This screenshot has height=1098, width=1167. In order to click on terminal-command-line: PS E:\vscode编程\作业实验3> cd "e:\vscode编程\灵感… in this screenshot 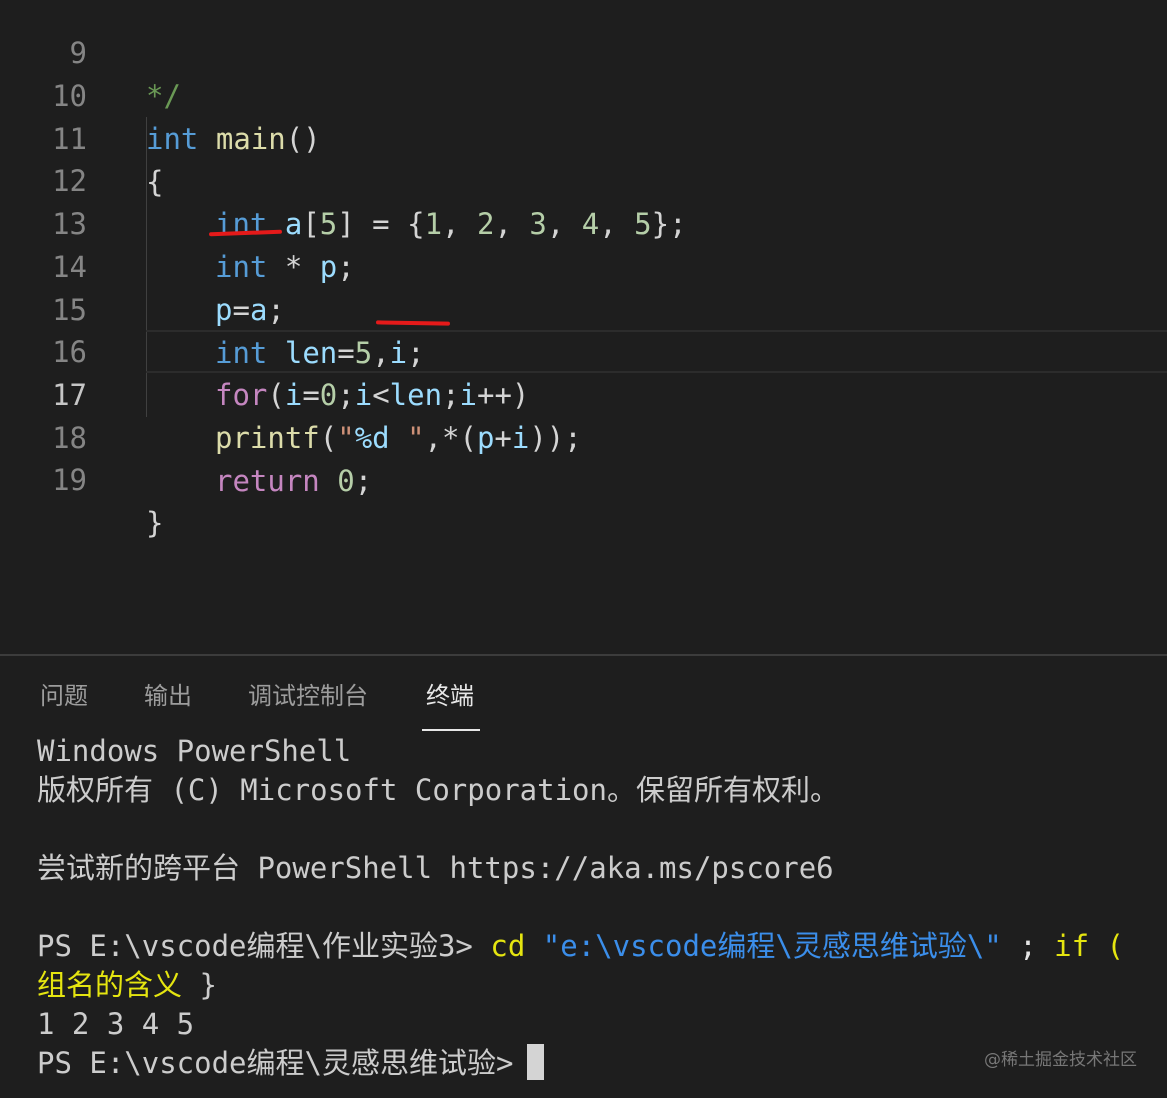, I will do `click(602, 946)`.